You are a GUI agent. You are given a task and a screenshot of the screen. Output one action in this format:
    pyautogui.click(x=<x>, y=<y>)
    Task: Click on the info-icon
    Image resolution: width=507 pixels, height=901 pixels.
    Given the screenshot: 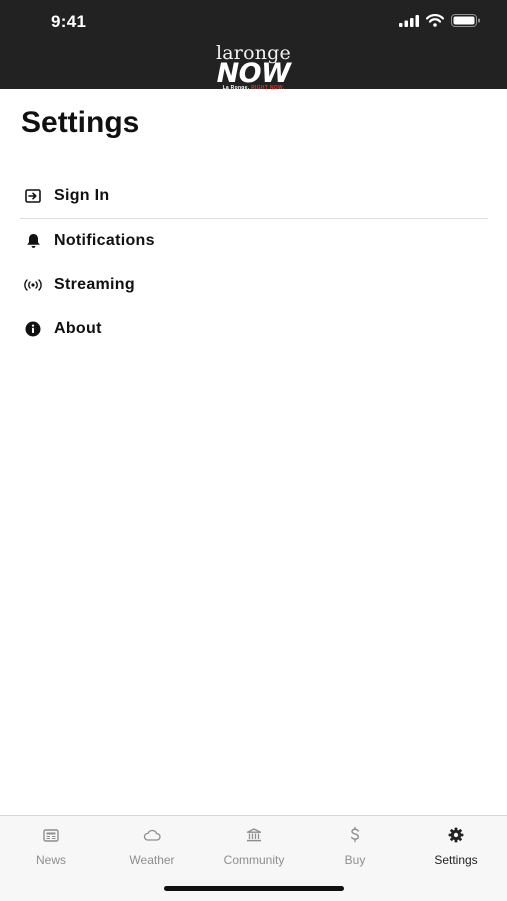 What is the action you would take?
    pyautogui.click(x=33, y=329)
    